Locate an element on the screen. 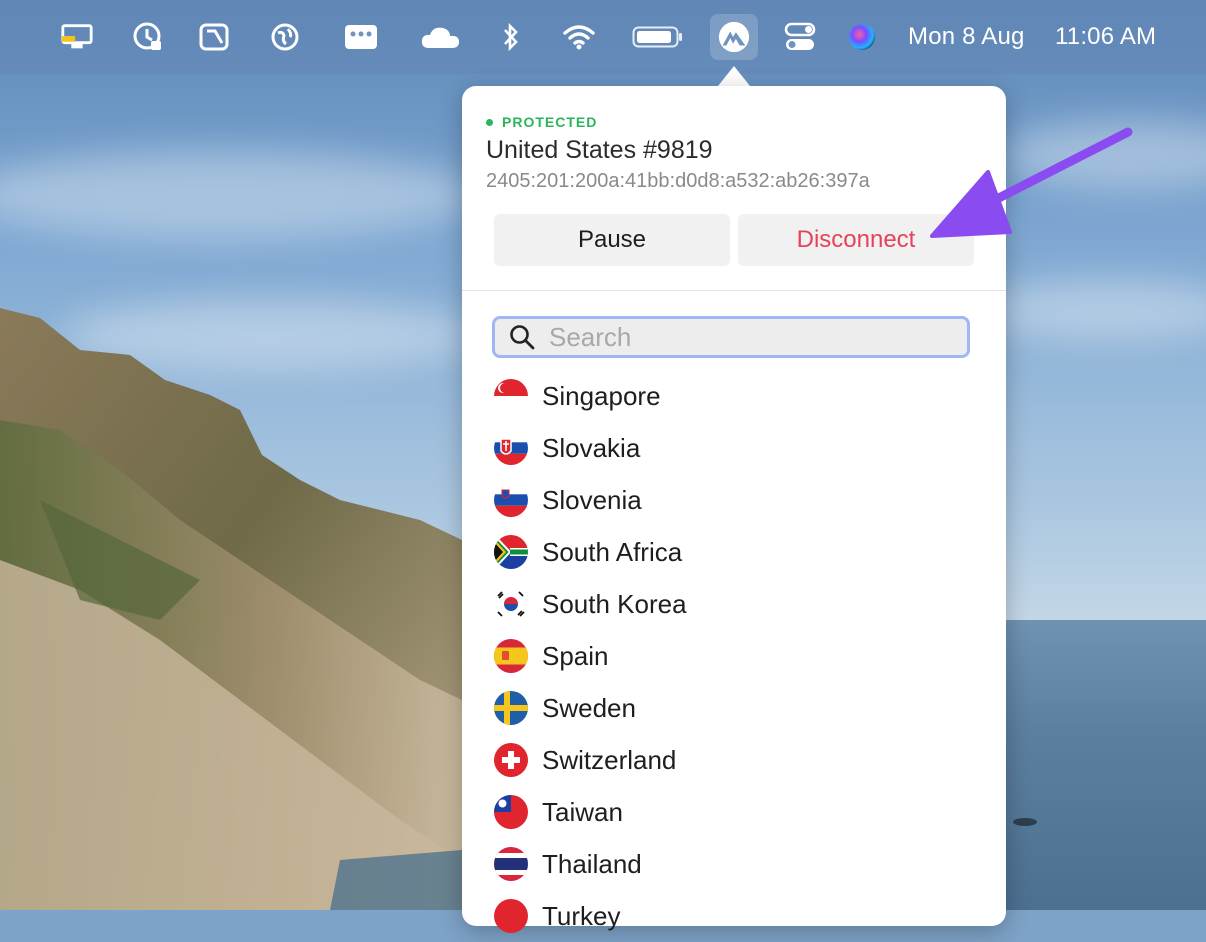 The width and height of the screenshot is (1206, 942). divider is located at coordinates (734, 290).